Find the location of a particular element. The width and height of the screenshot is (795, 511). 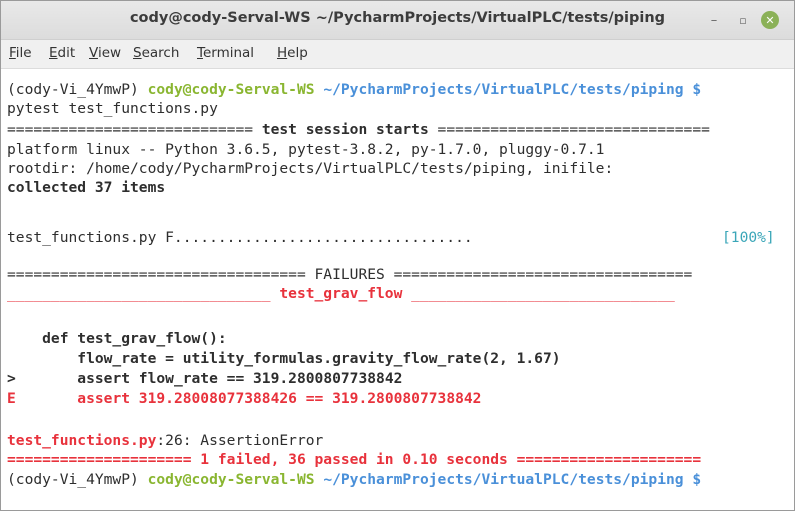

menu-bar: File Edit View Search Terminal Help is located at coordinates (397, 54).